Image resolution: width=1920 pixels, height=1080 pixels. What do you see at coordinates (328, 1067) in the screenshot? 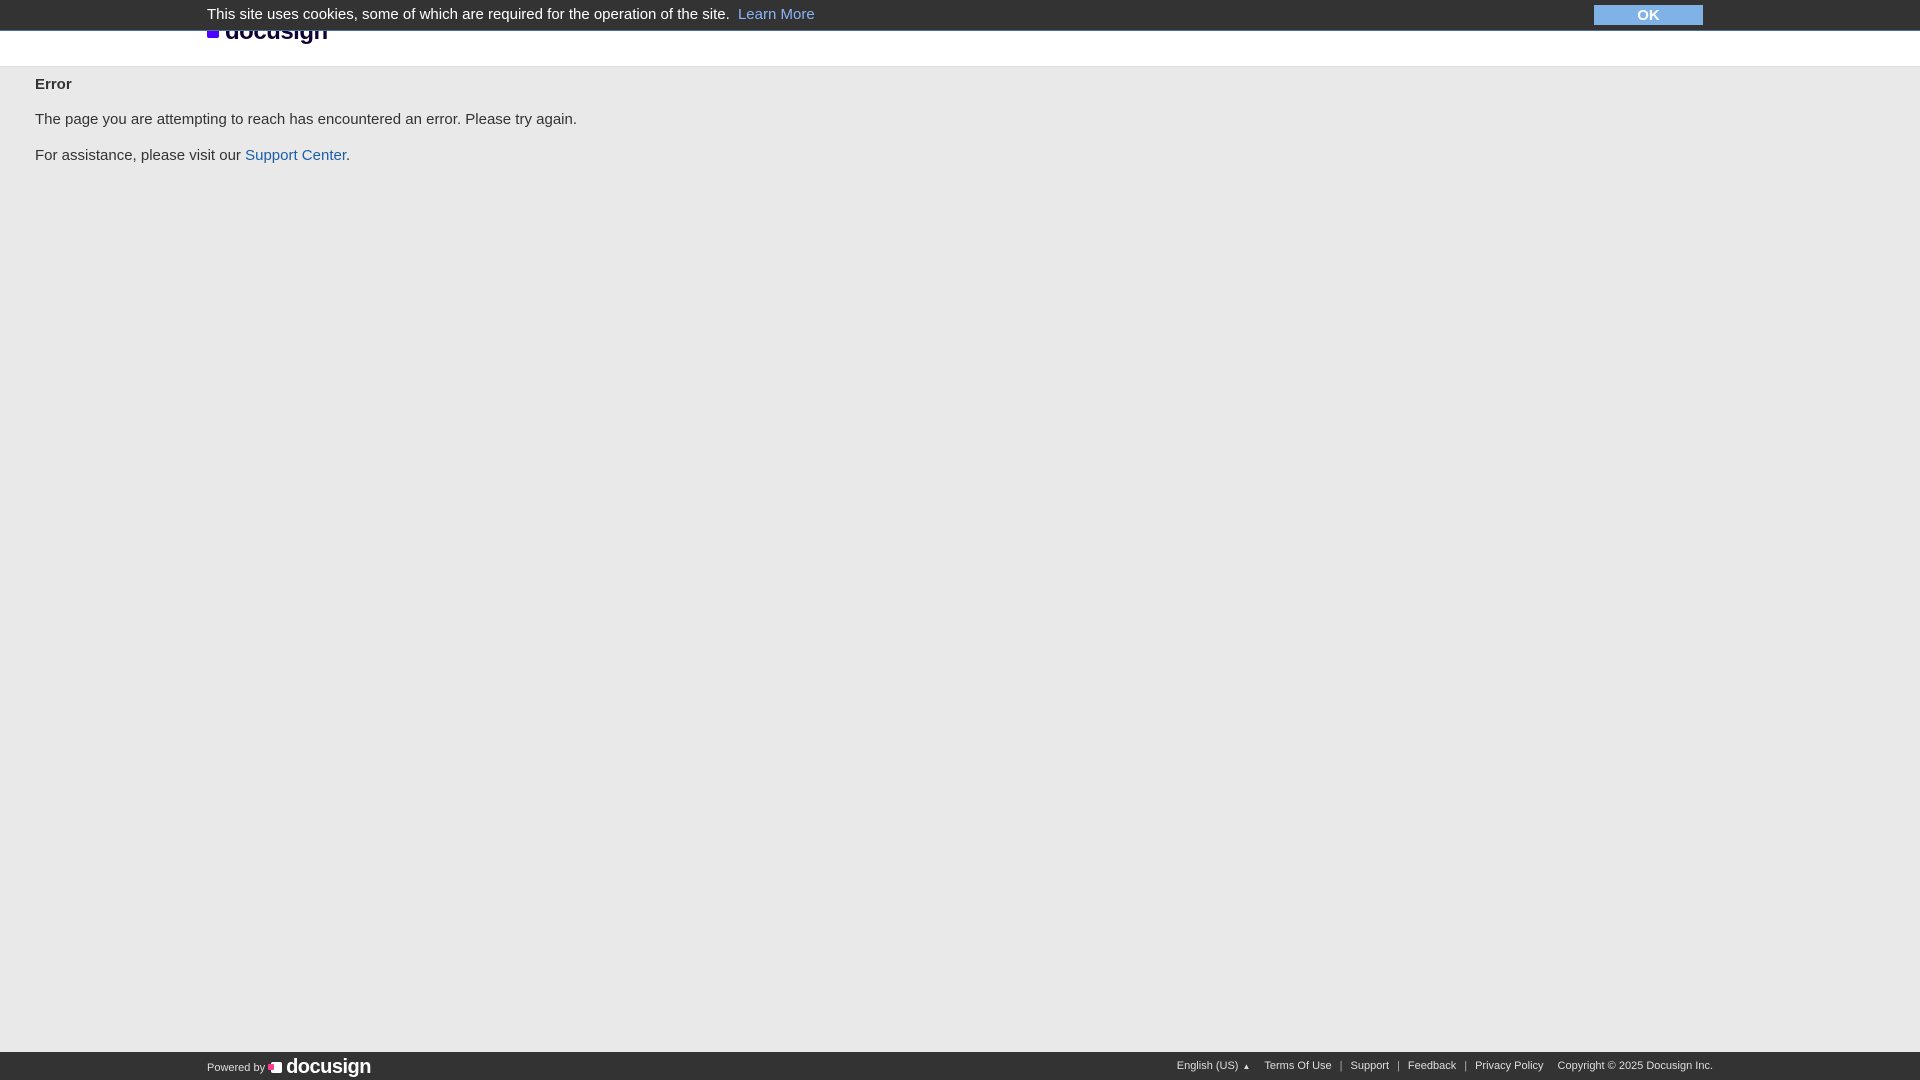
I see `footer-brand-name: docusign` at bounding box center [328, 1067].